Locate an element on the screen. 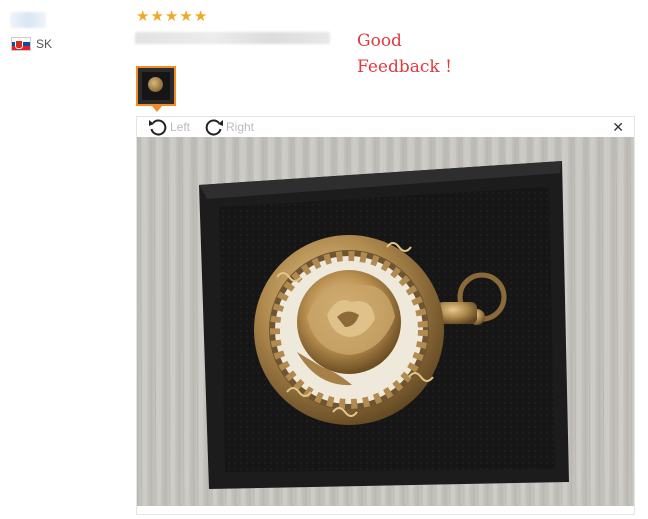 This screenshot has width=648, height=519. close-viewer-icon: ✕ is located at coordinates (618, 127).